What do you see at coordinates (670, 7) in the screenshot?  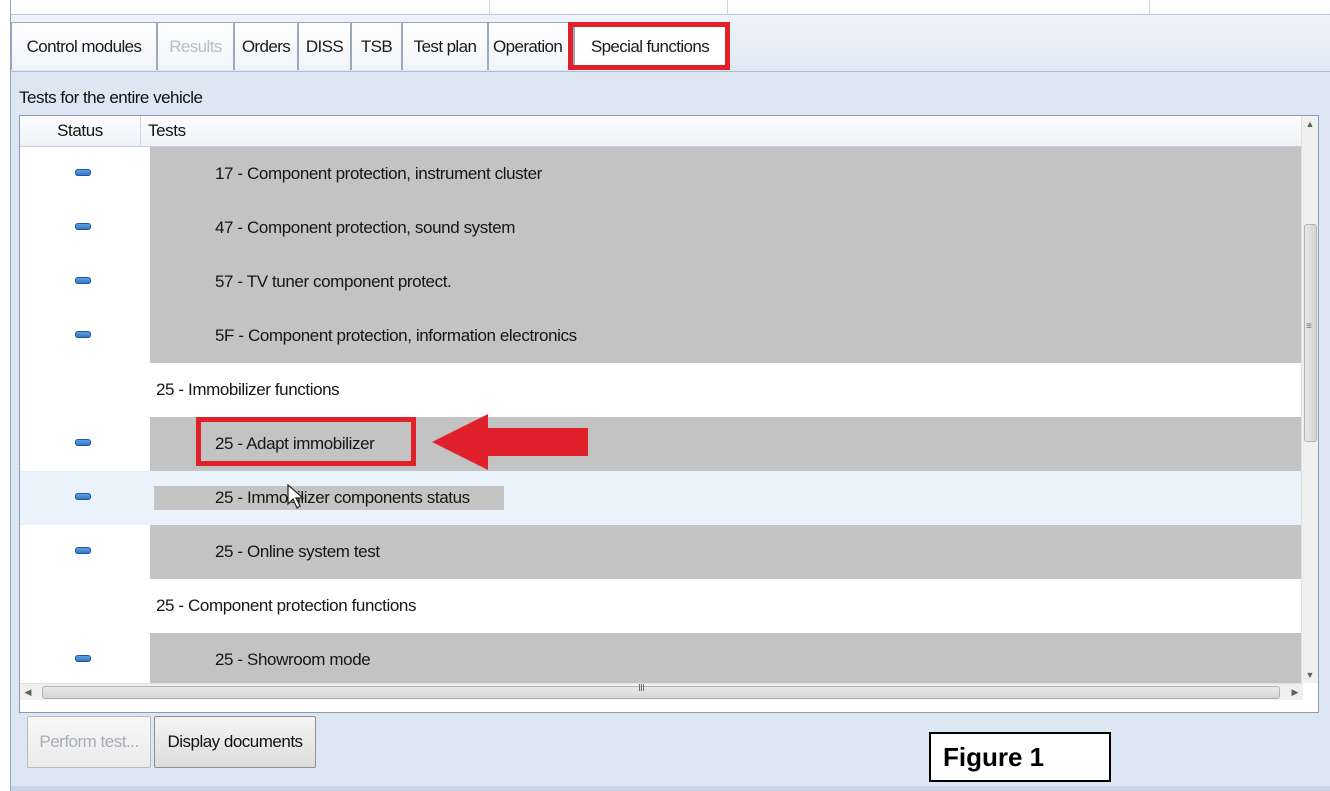 I see `top-strip` at bounding box center [670, 7].